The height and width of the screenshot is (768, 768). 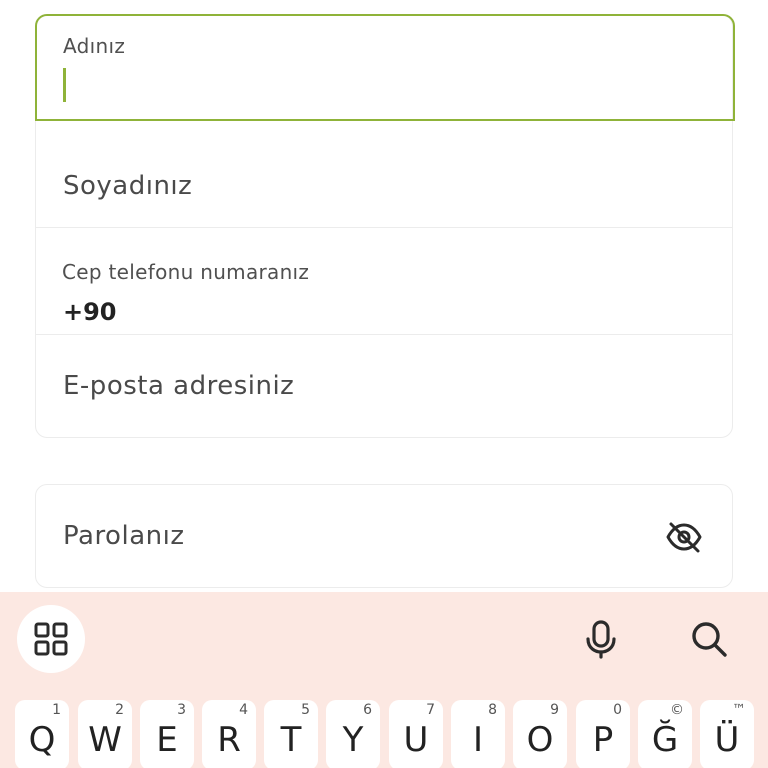 What do you see at coordinates (601, 639) in the screenshot?
I see `microphone-icon` at bounding box center [601, 639].